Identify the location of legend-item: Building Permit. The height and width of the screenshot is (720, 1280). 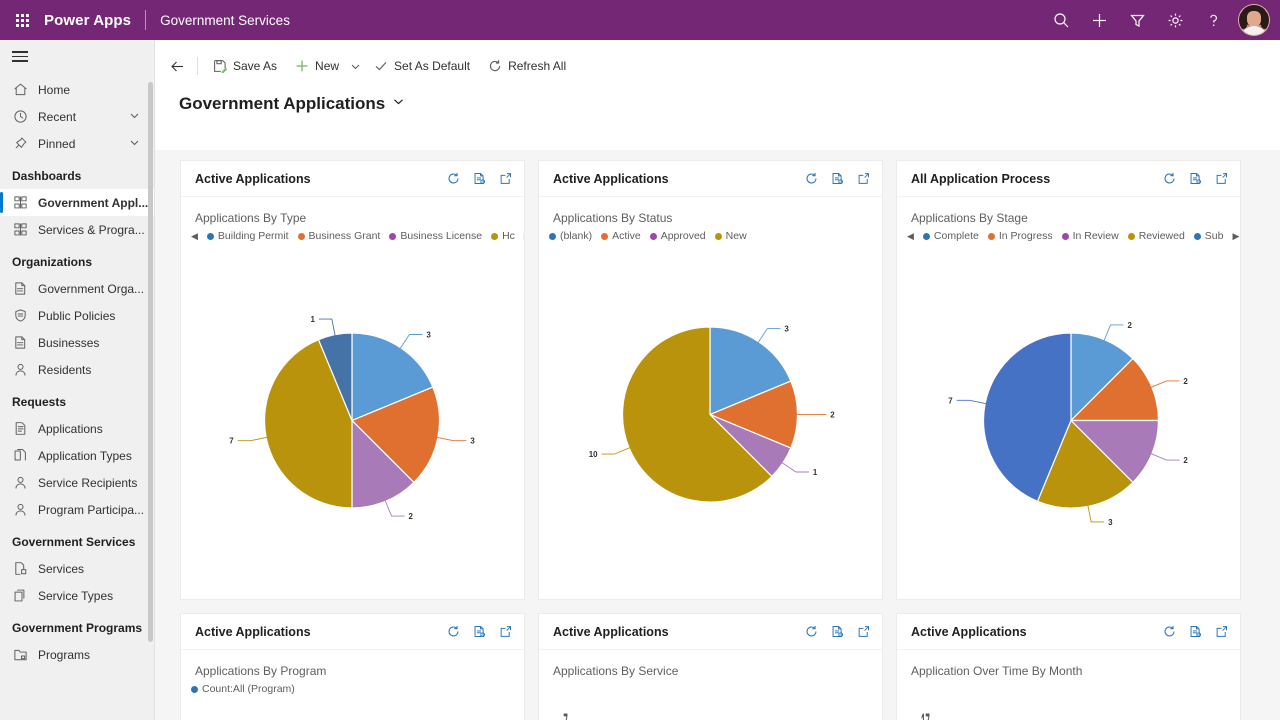
(247, 236).